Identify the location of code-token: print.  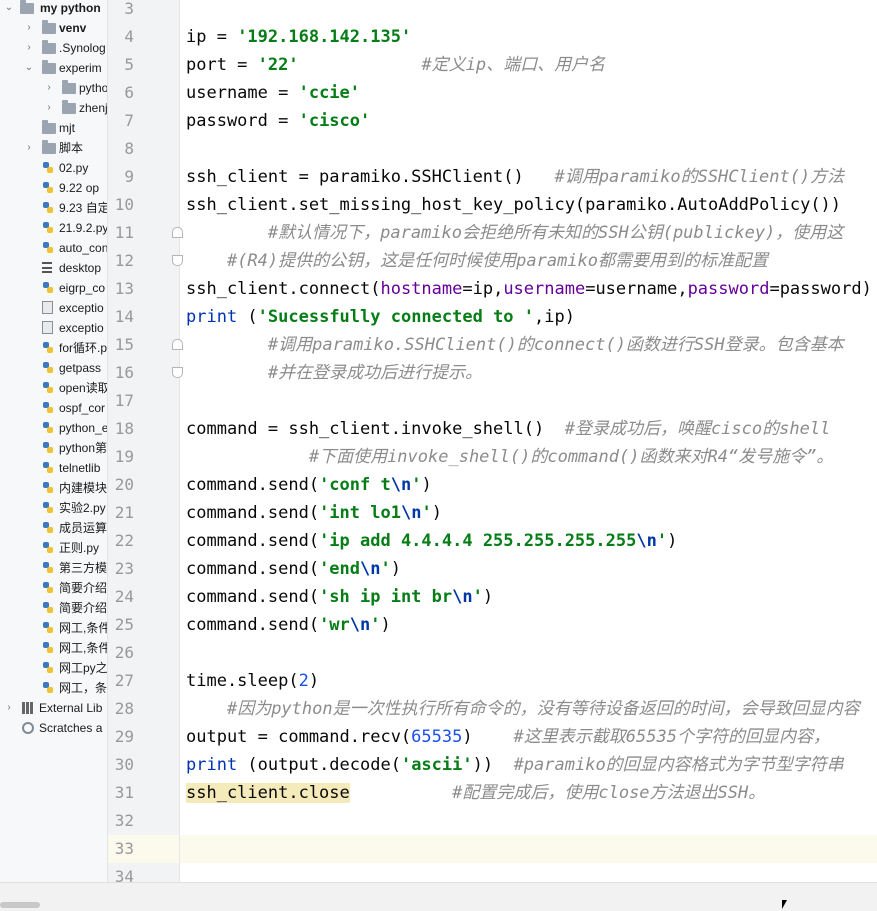
(212, 765).